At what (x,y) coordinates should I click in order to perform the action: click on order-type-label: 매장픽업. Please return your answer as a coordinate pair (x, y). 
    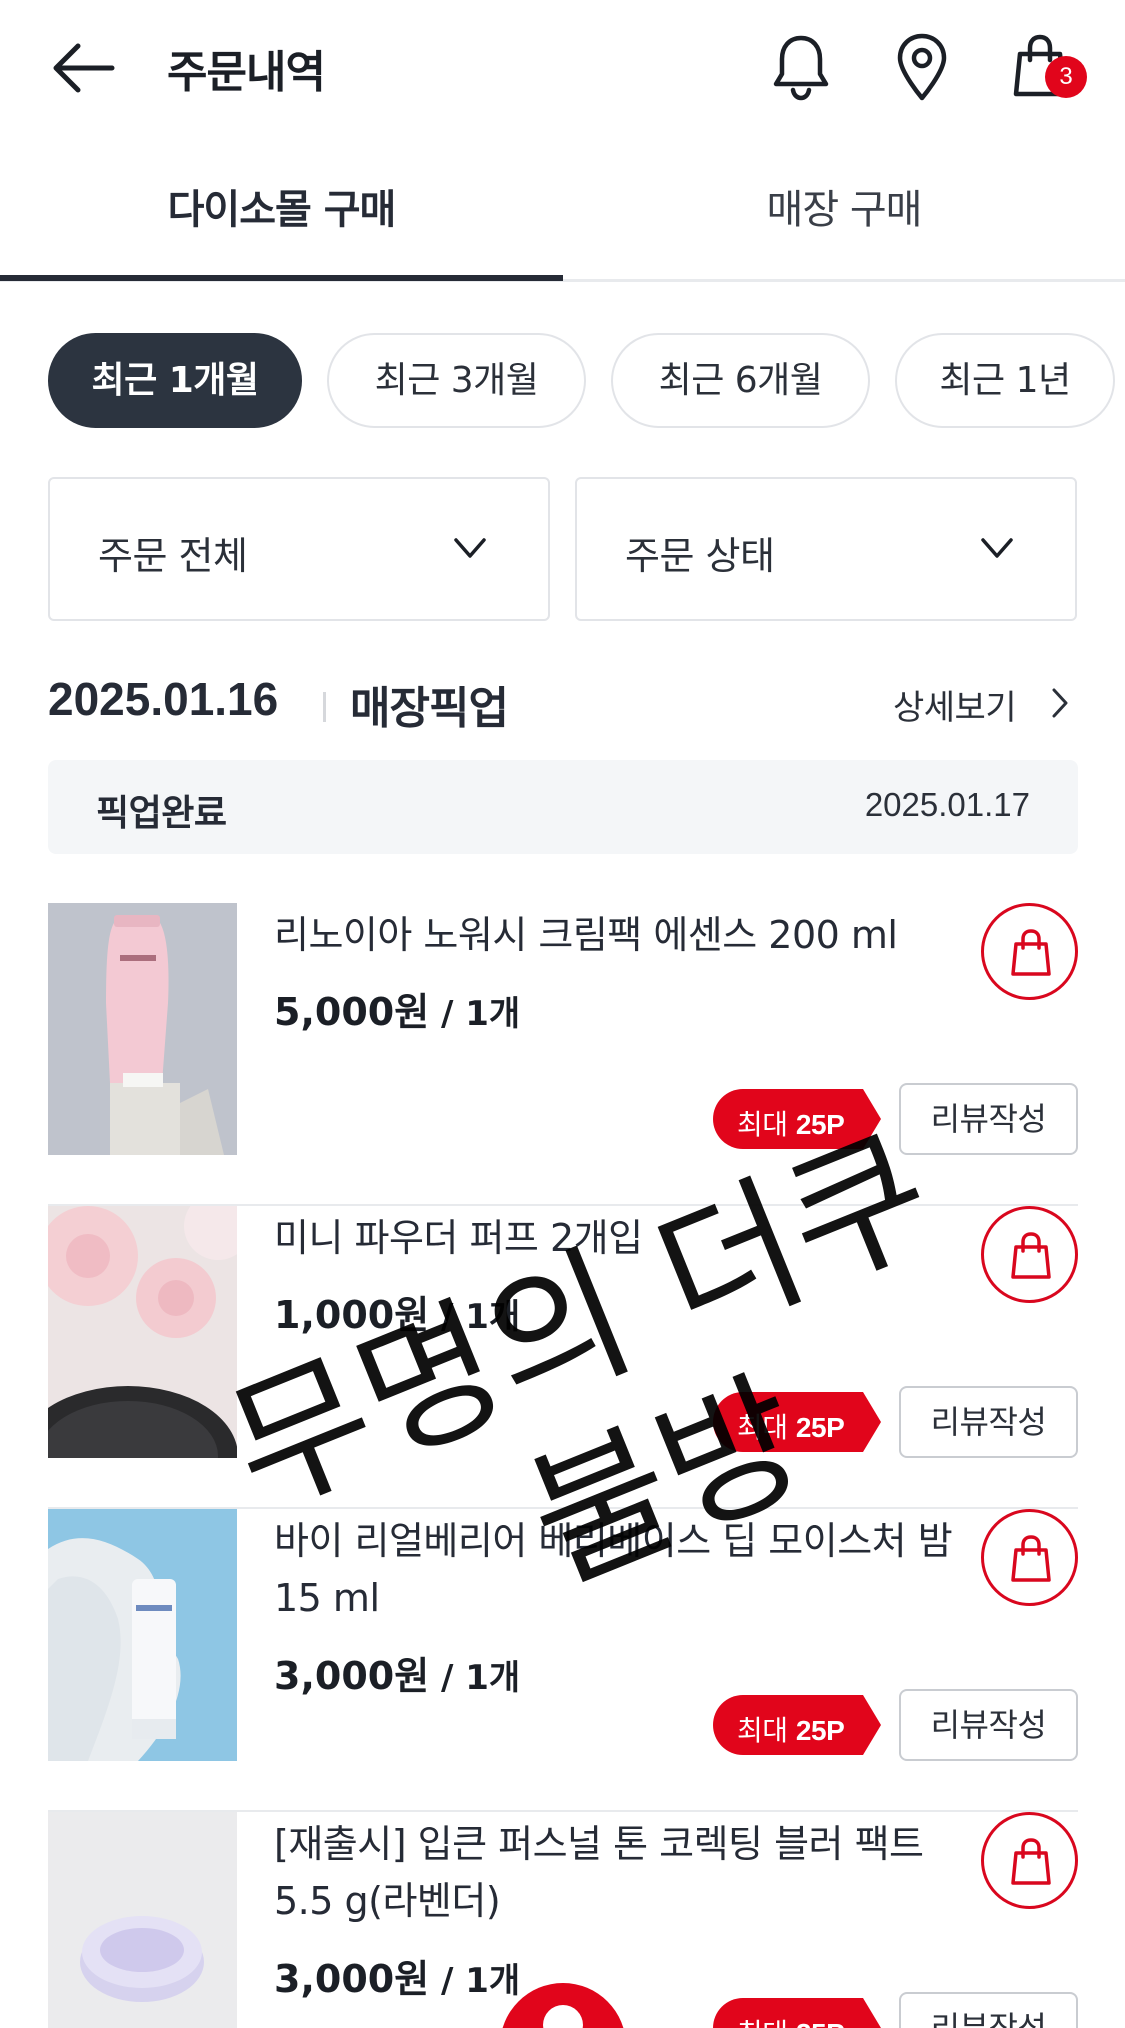
    Looking at the image, I should click on (429, 708).